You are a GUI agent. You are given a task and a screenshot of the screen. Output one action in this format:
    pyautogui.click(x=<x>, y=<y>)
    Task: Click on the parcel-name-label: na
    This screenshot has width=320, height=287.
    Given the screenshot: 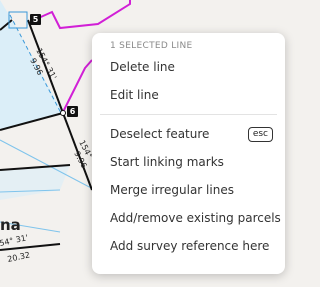 What is the action you would take?
    pyautogui.click(x=10, y=225)
    